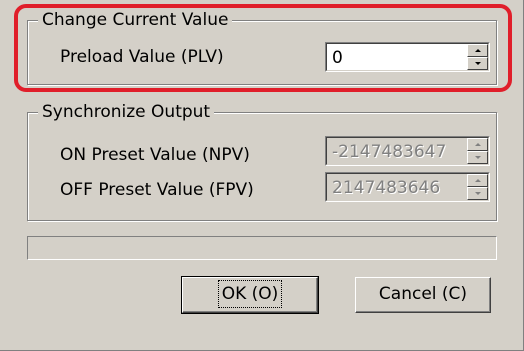 The image size is (524, 351). What do you see at coordinates (262, 248) in the screenshot?
I see `status-bar` at bounding box center [262, 248].